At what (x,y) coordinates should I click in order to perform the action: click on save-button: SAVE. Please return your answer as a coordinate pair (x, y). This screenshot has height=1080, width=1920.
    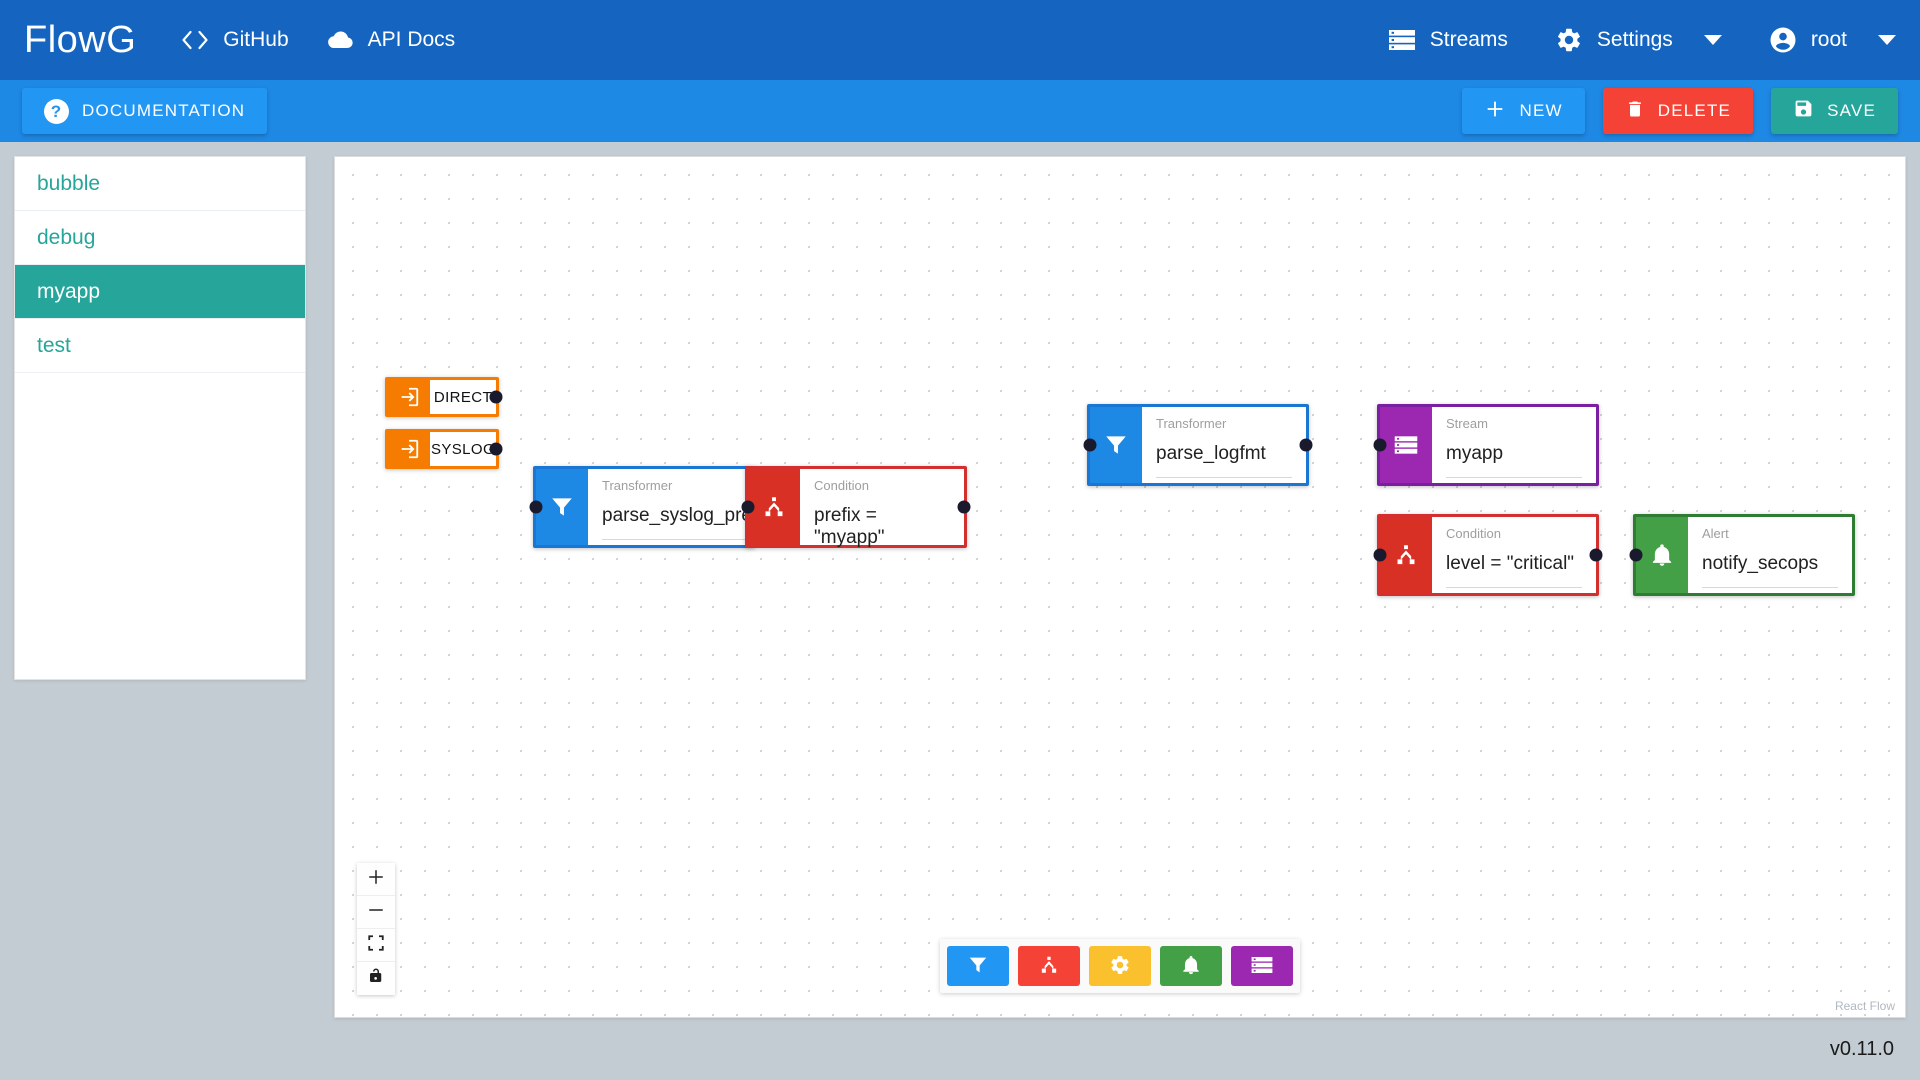
    Looking at the image, I should click on (1834, 111).